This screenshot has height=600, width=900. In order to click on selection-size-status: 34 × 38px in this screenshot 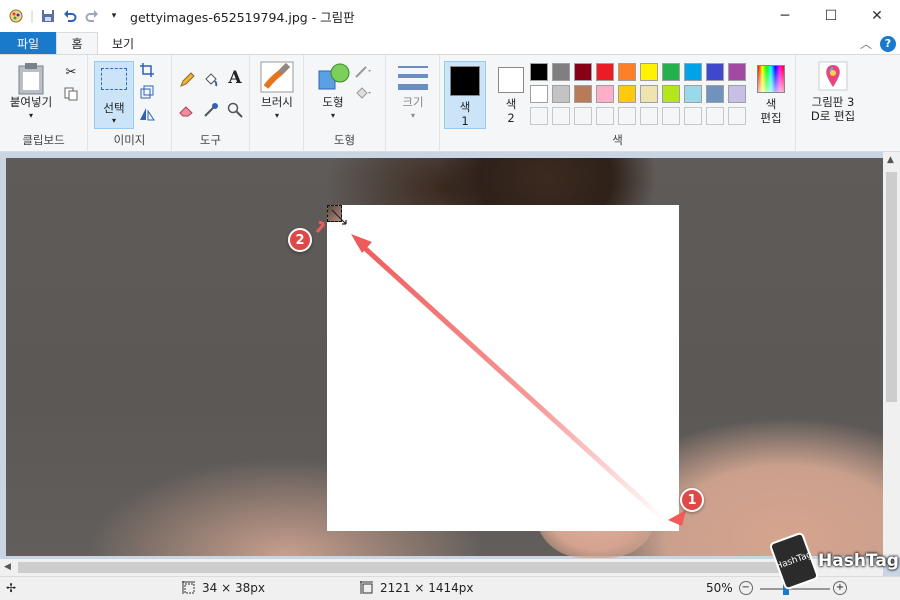, I will do `click(223, 588)`.